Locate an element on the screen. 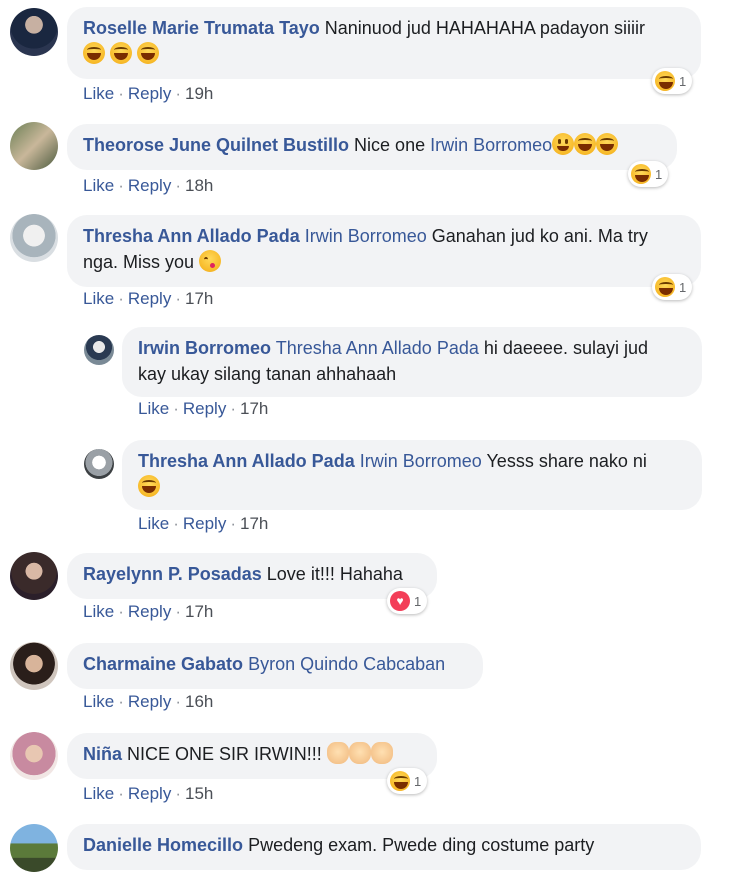 The image size is (750, 872). comment-text: Nice one is located at coordinates (390, 145).